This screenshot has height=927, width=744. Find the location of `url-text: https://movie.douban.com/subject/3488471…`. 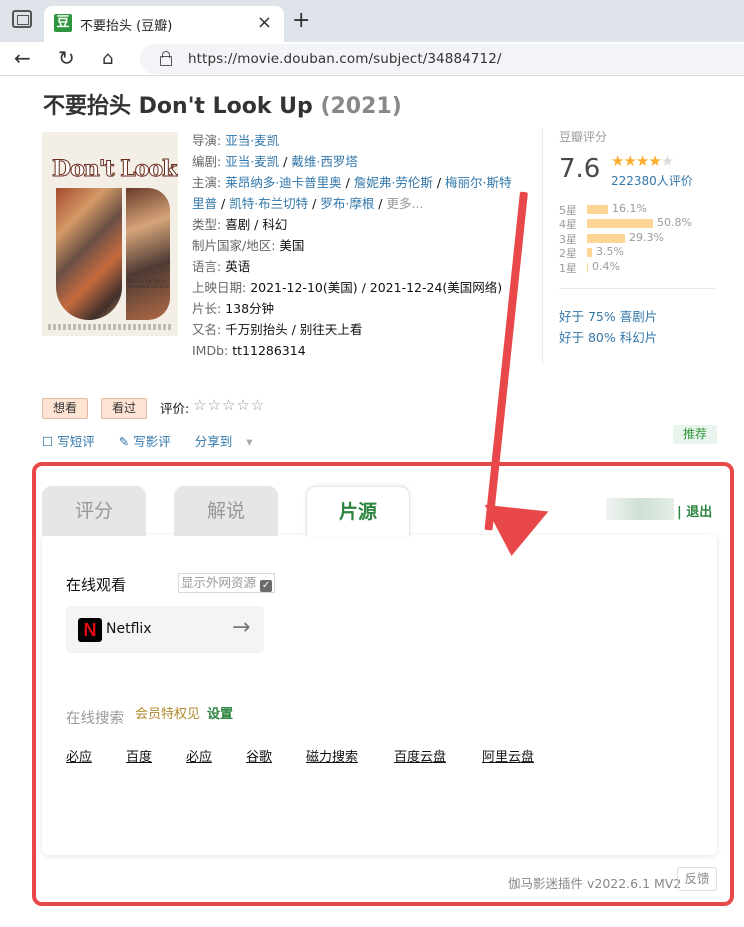

url-text: https://movie.douban.com/subject/3488471… is located at coordinates (345, 59).